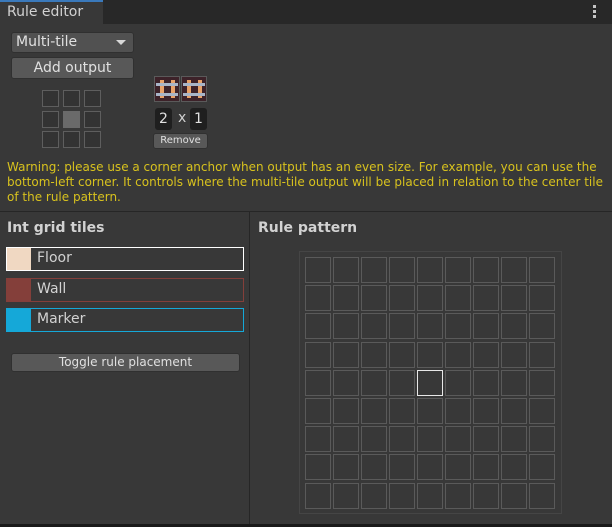  What do you see at coordinates (594, 12) in the screenshot?
I see `kebab-menu-icon` at bounding box center [594, 12].